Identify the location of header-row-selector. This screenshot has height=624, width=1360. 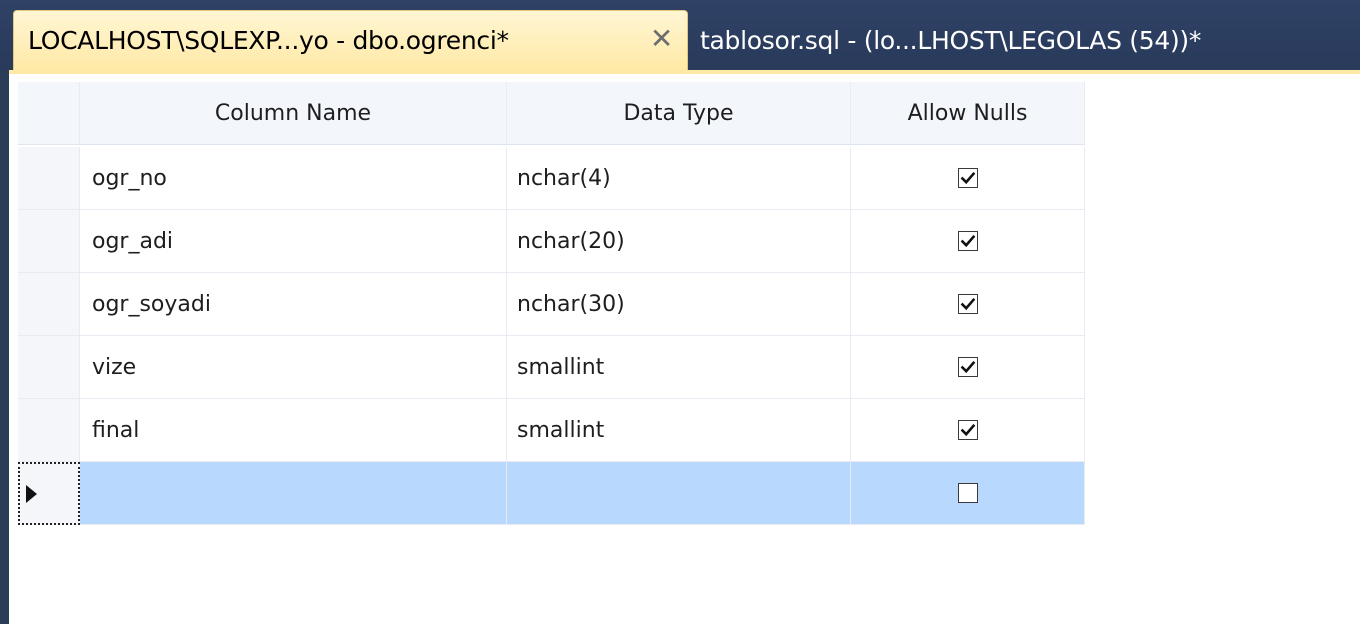
(49, 113).